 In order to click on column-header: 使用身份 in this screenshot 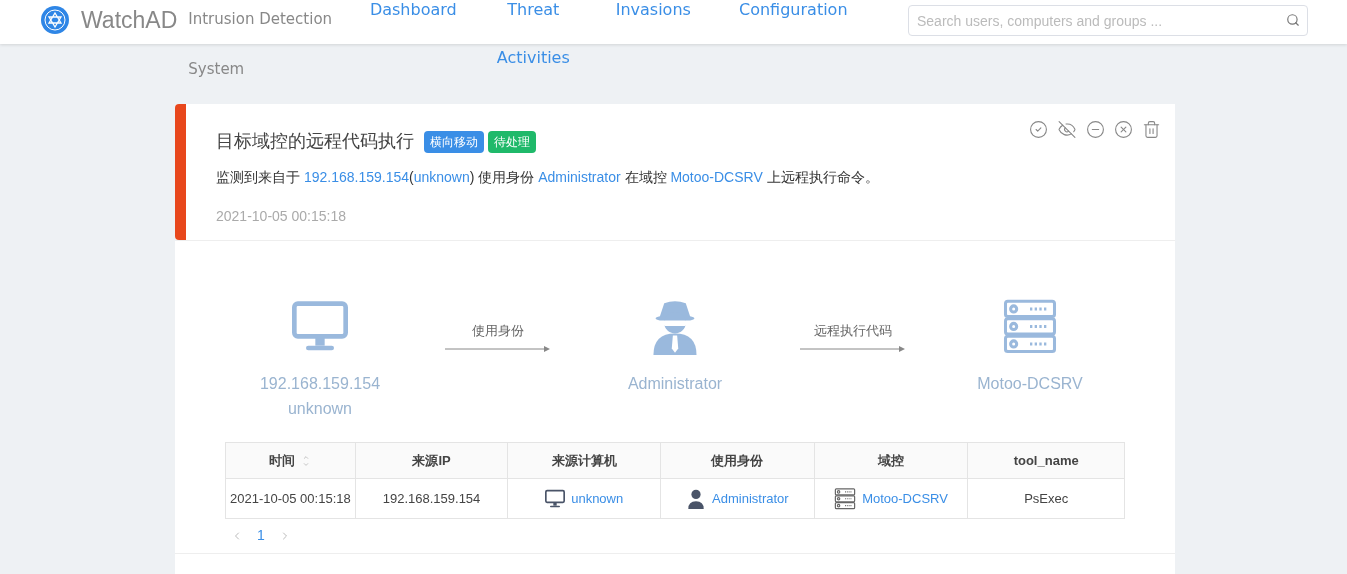, I will do `click(738, 460)`.